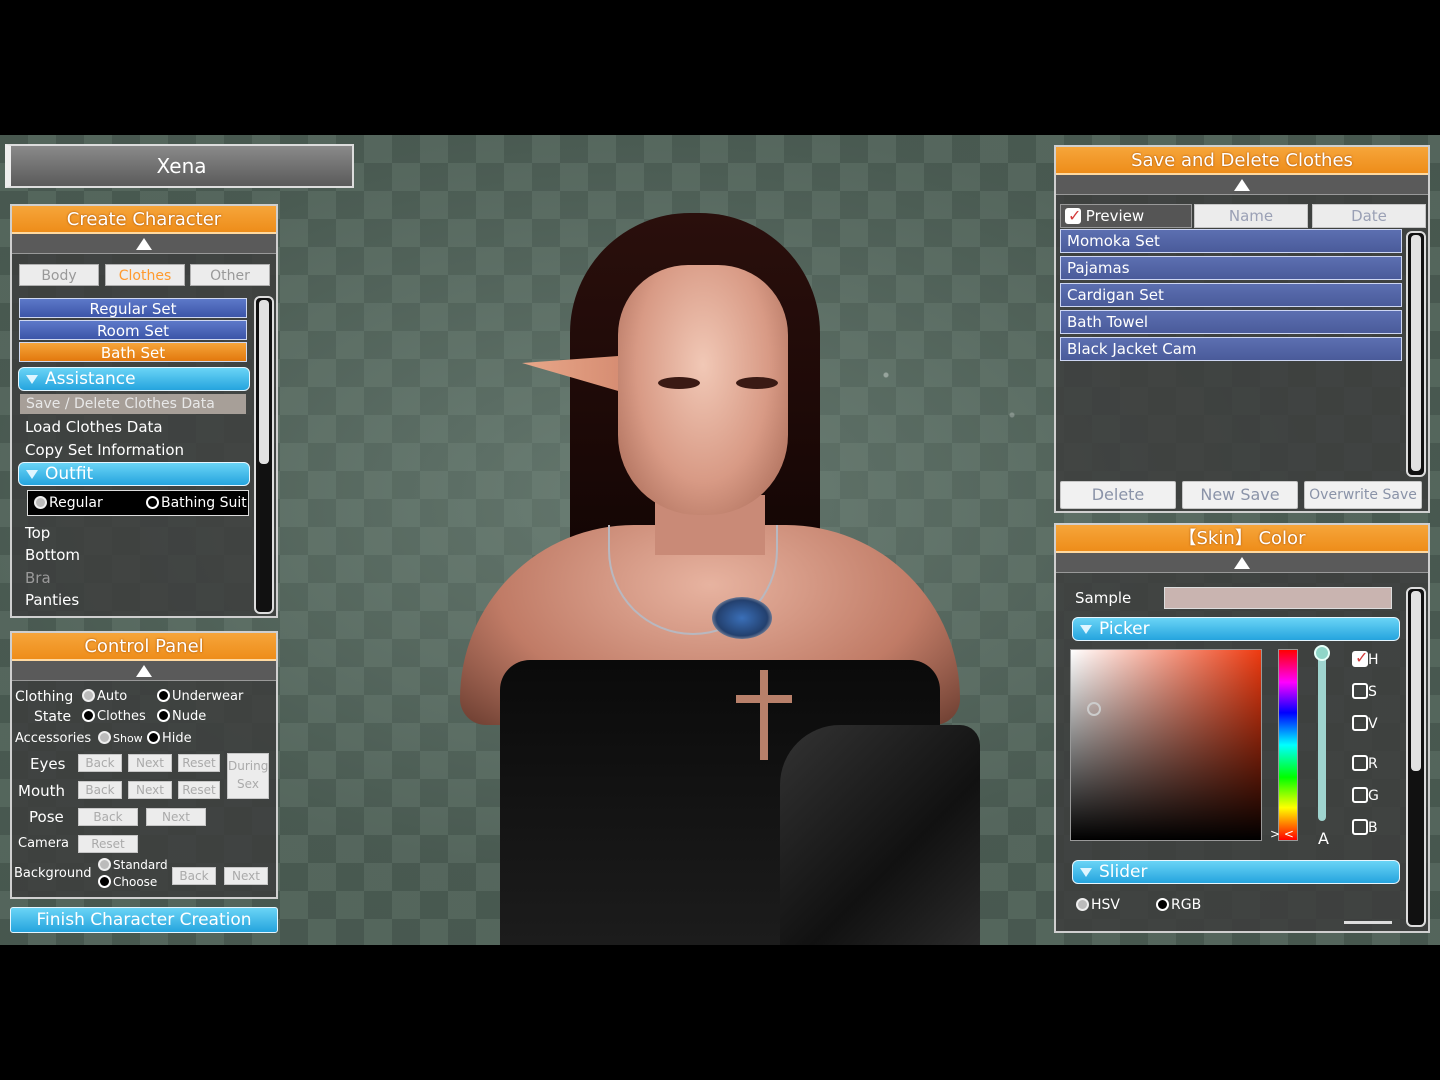  I want to click on camera-reset-button: Reset, so click(108, 844).